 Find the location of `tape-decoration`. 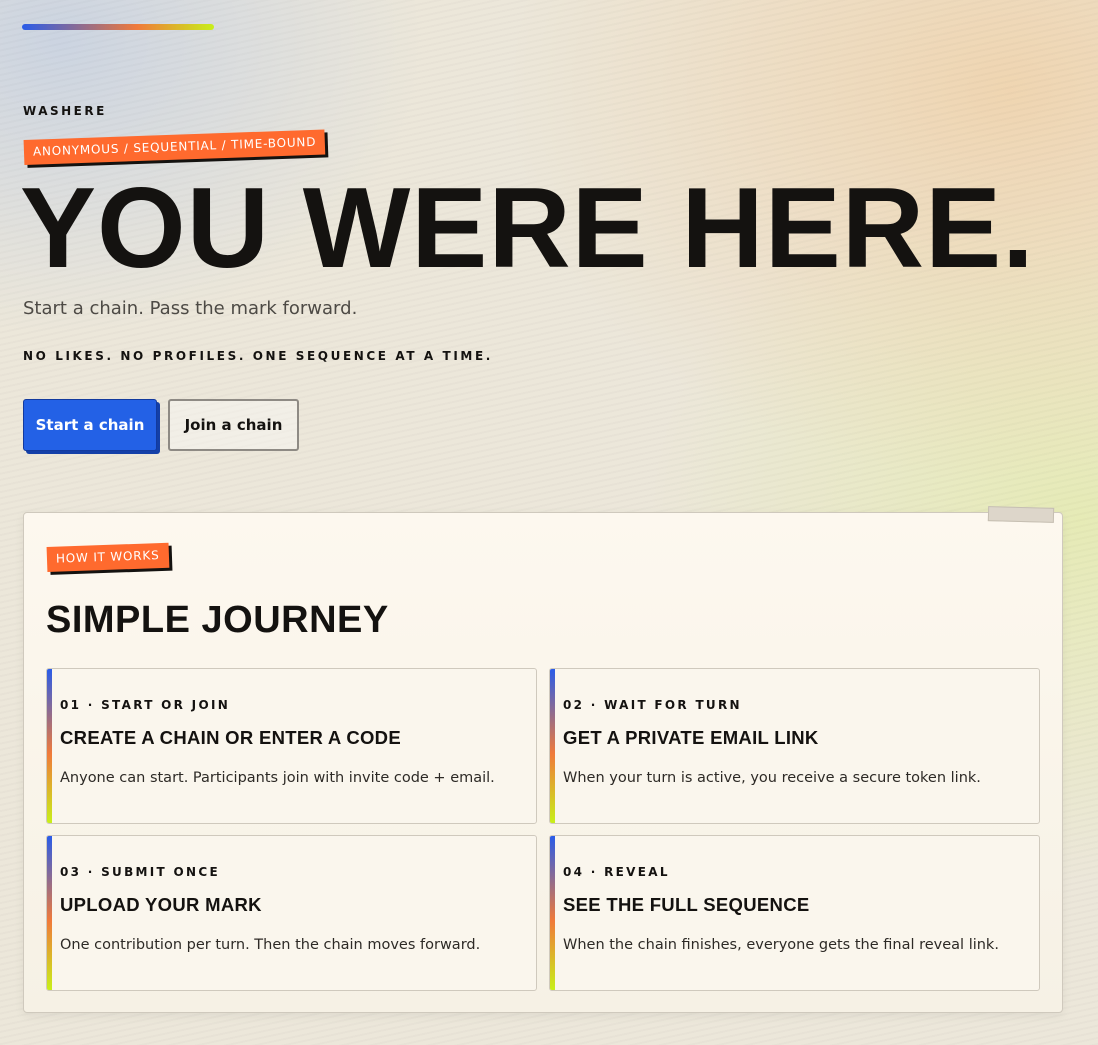

tape-decoration is located at coordinates (1021, 514).